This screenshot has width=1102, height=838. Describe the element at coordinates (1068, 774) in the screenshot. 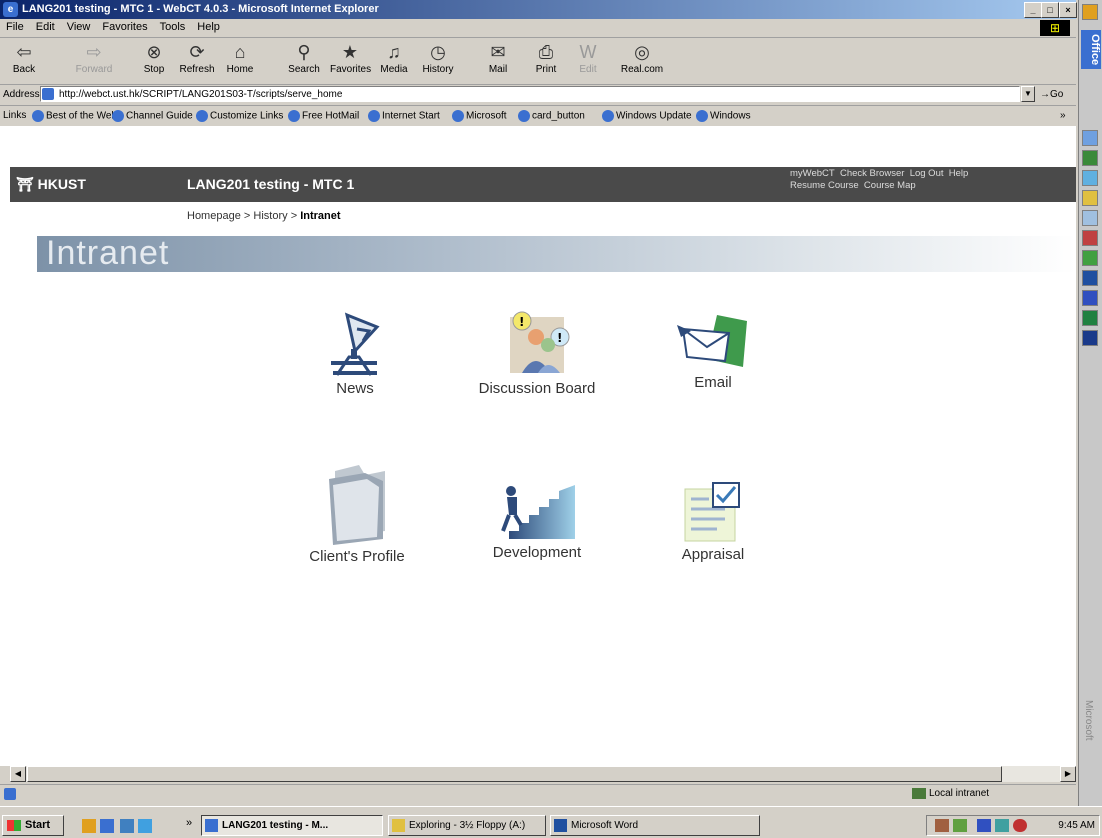

I see `scroll-right-button: ▶` at that location.